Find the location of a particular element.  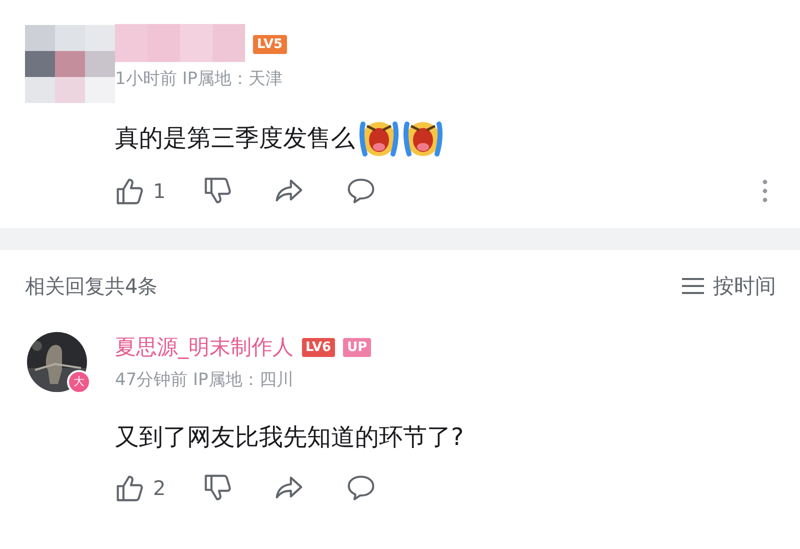

up-badge: UP is located at coordinates (357, 347).